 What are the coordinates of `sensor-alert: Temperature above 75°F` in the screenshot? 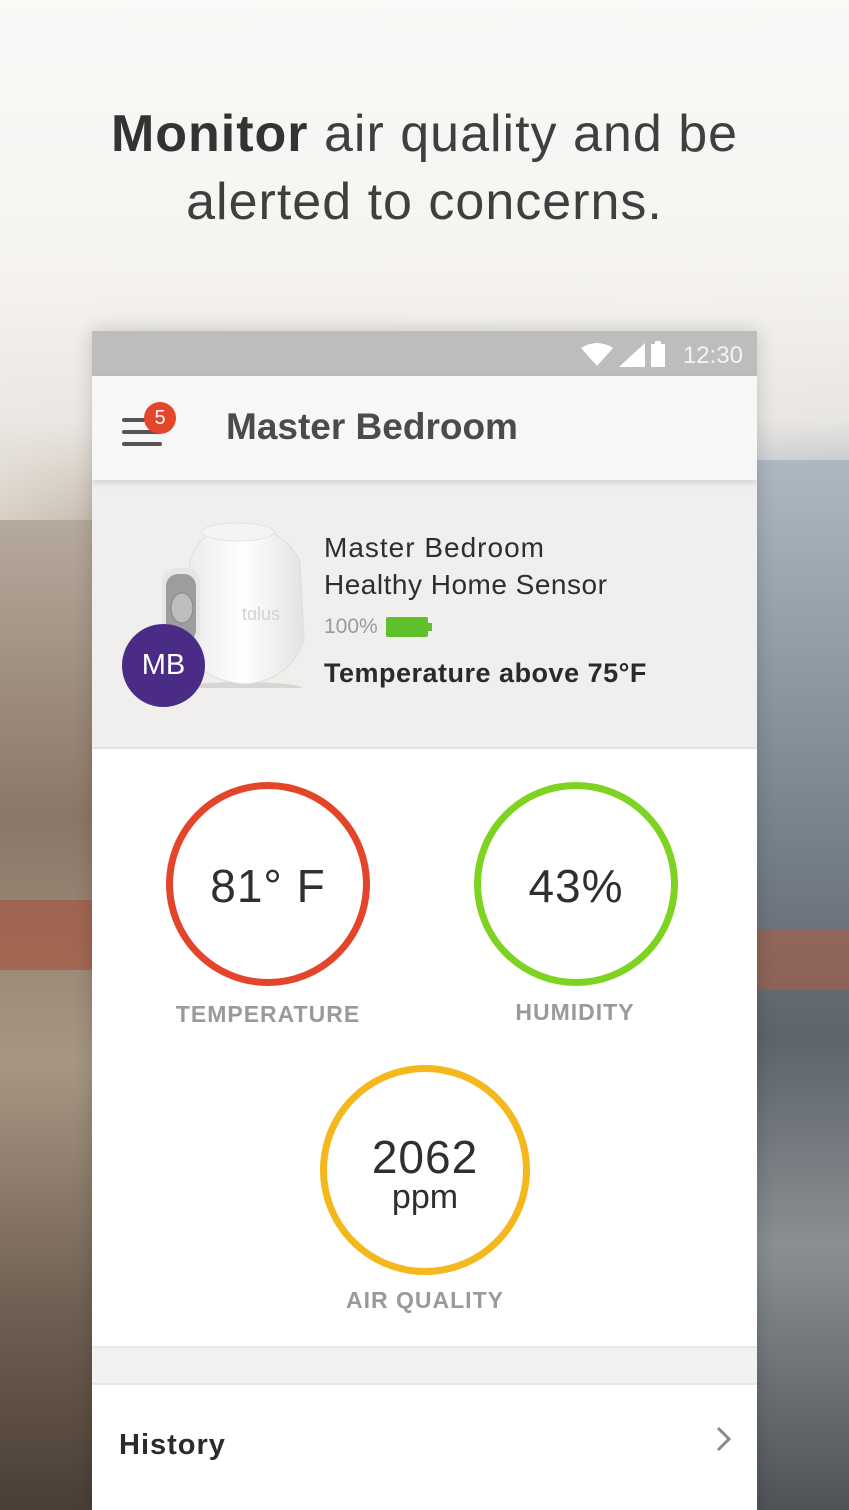 It's located at (485, 673).